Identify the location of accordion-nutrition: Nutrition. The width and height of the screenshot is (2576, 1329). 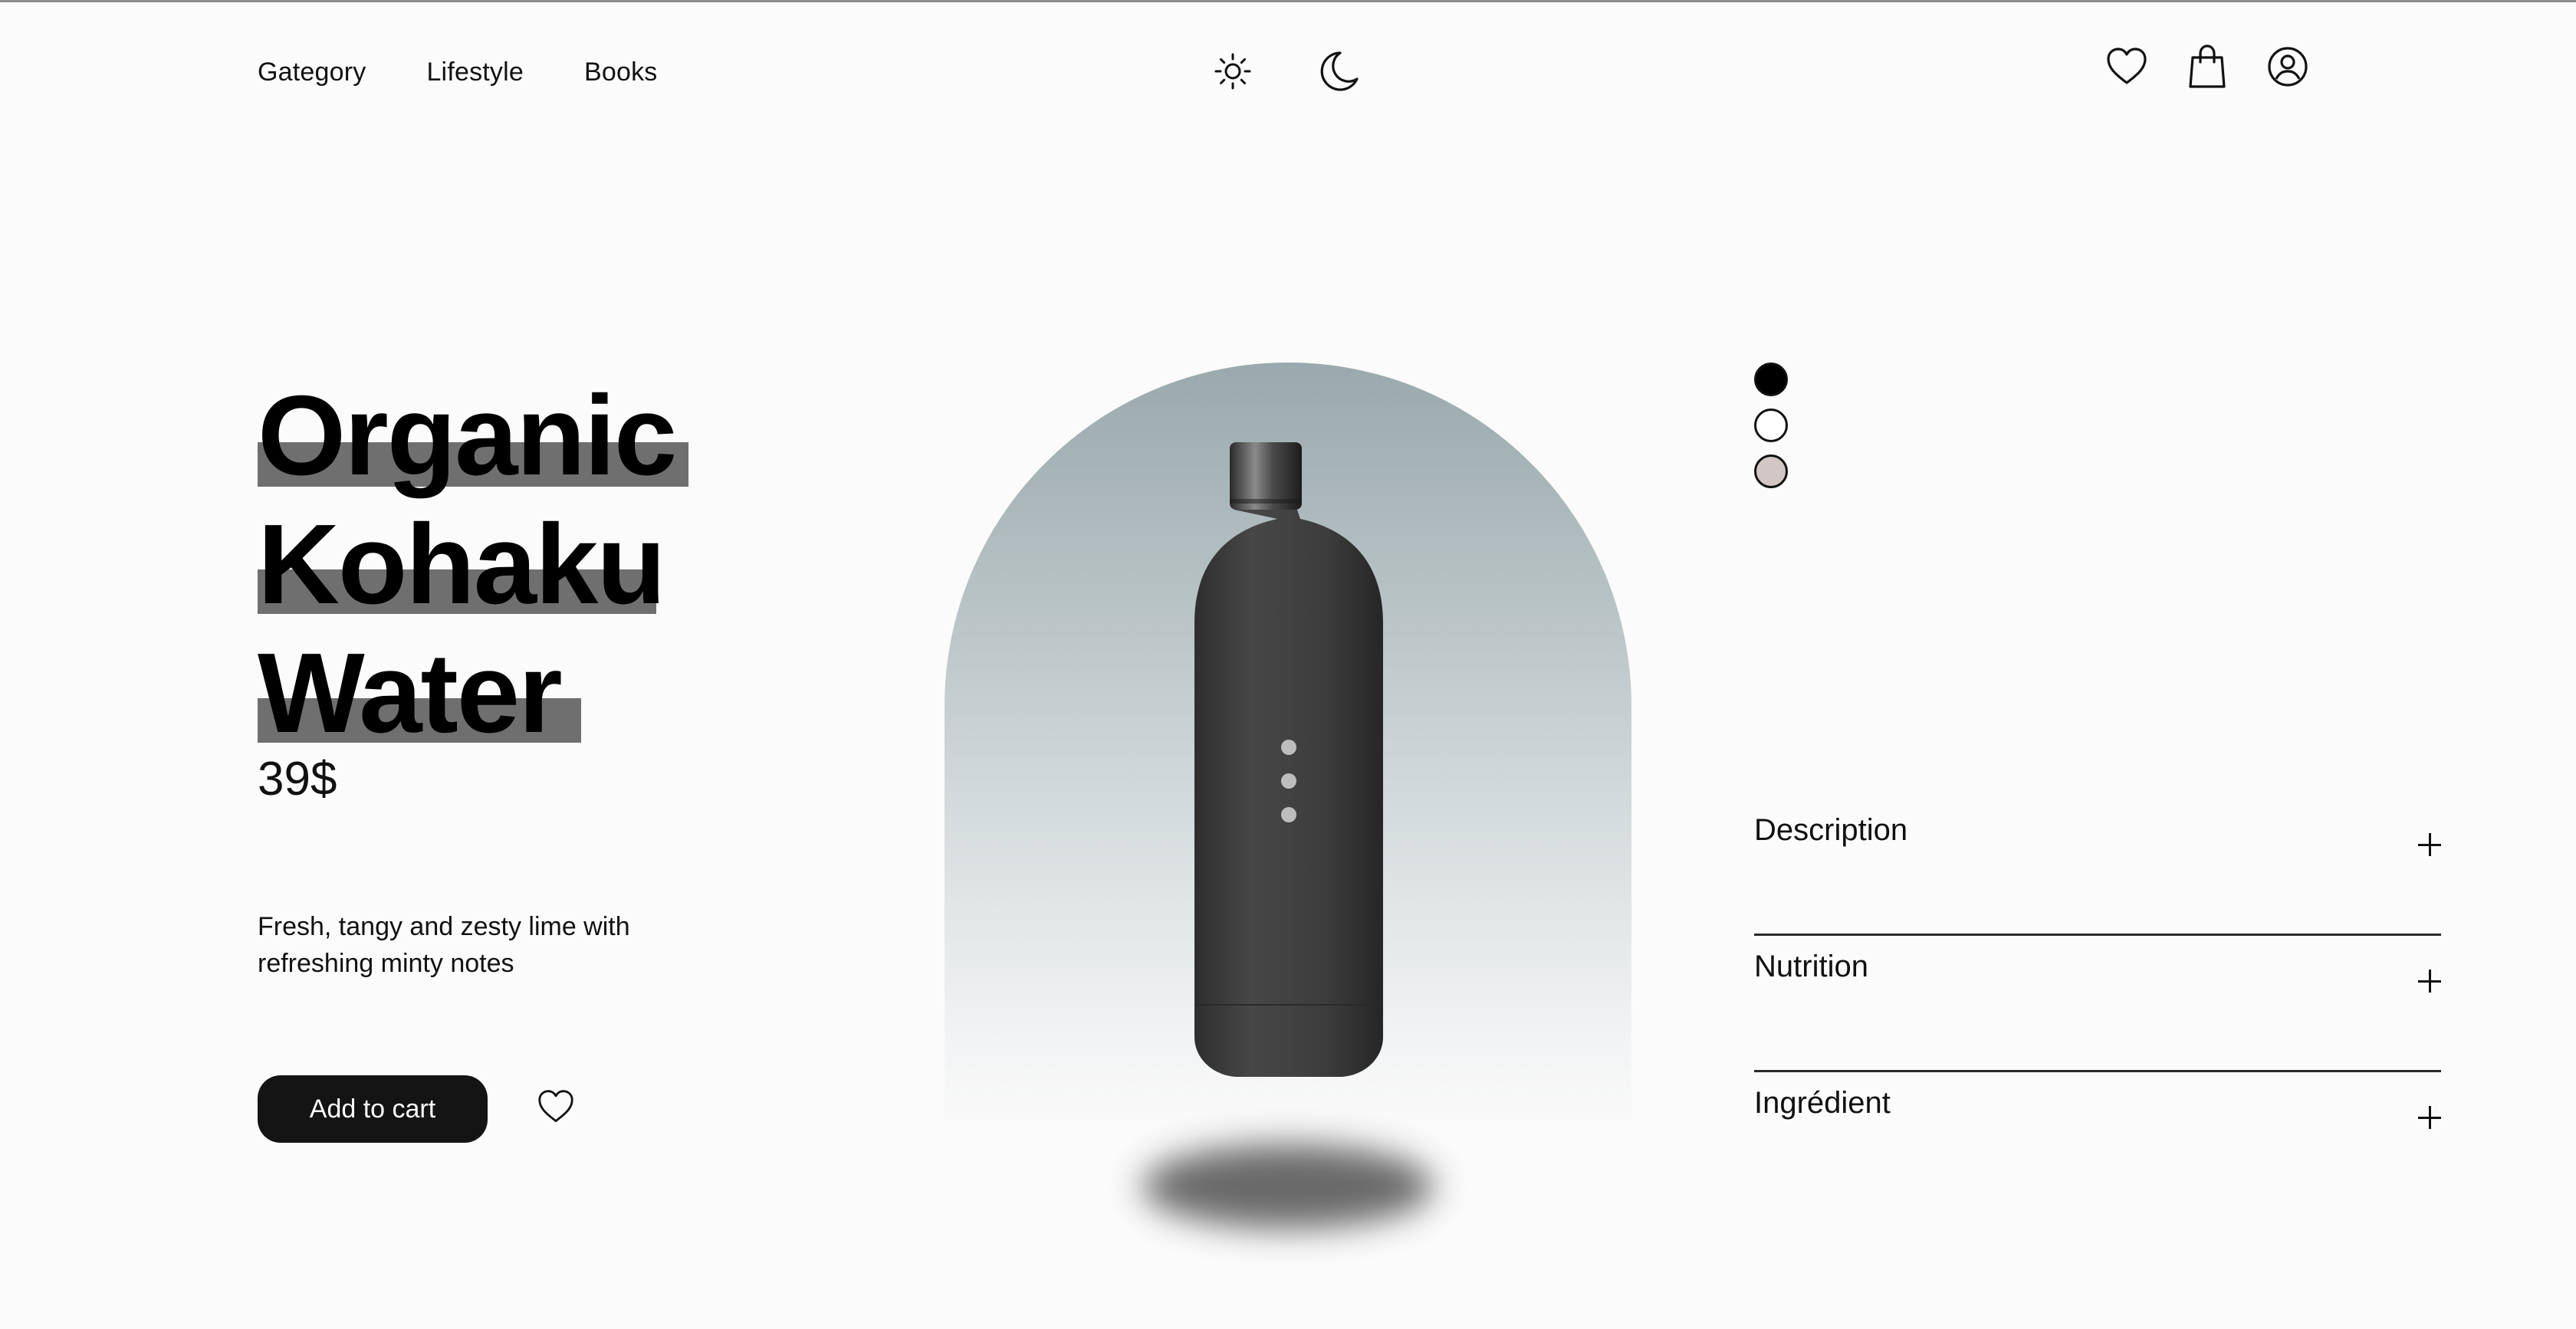
(2098, 1004).